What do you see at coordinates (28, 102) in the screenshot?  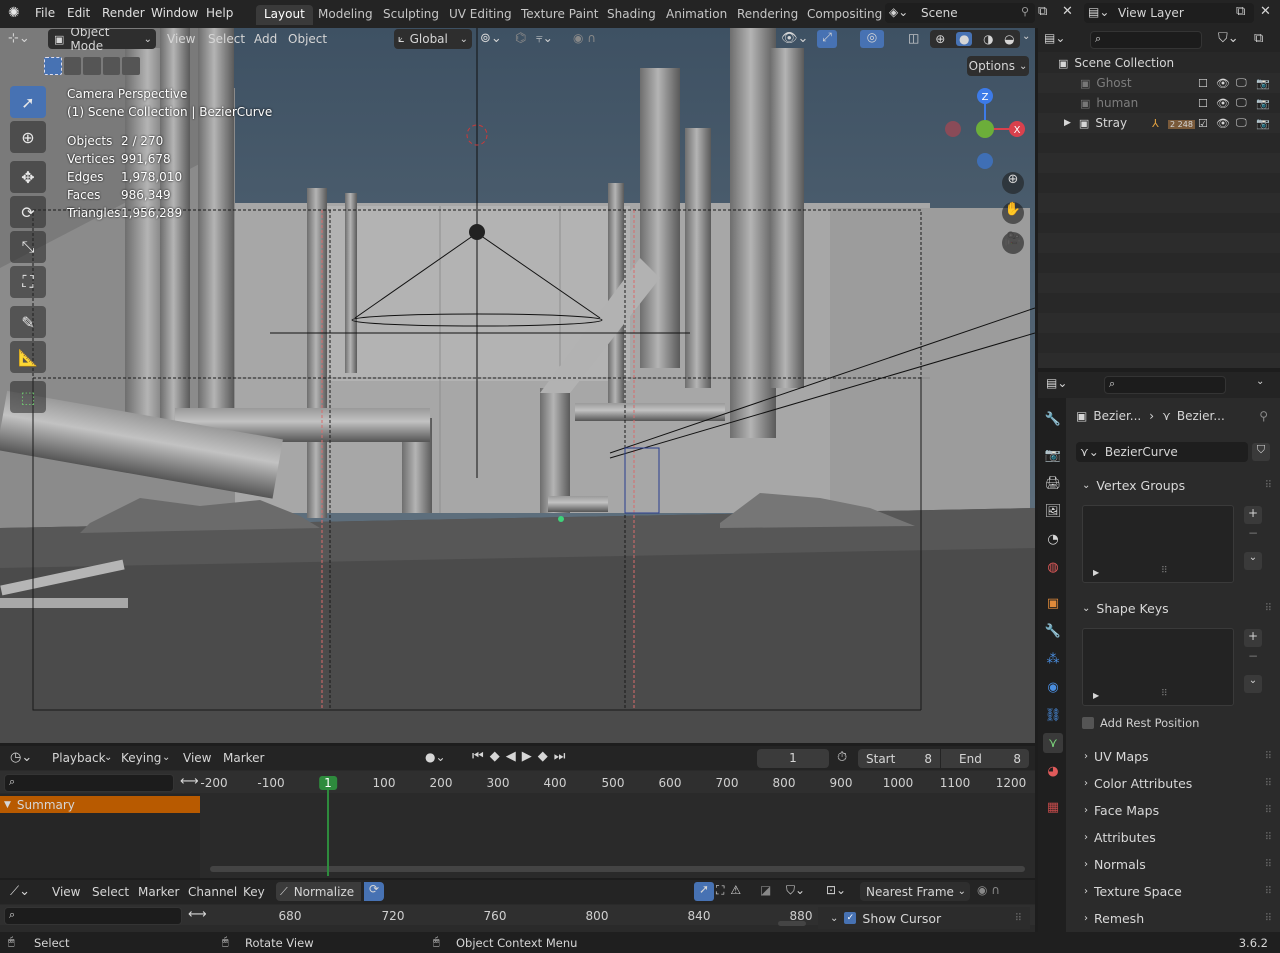 I see `select-box-tool: ➚` at bounding box center [28, 102].